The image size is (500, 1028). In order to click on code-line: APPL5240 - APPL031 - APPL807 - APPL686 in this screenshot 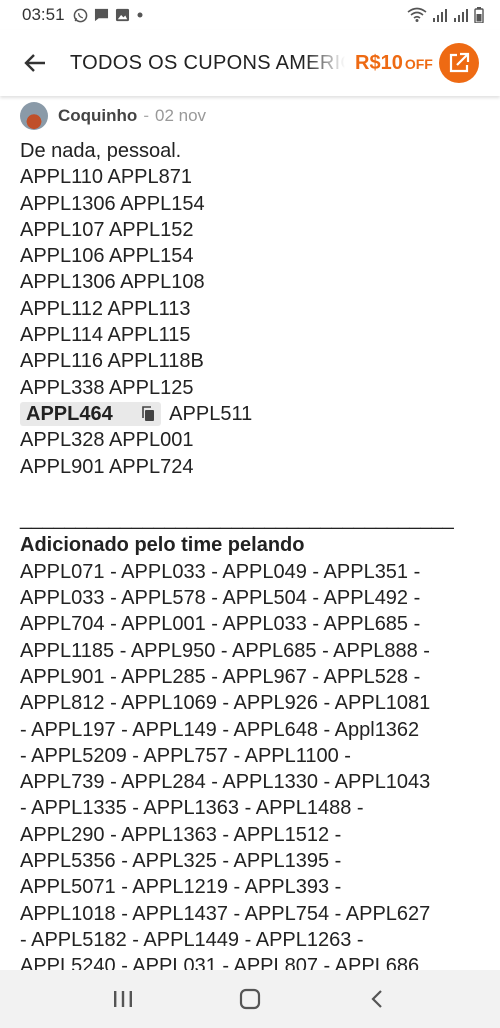, I will do `click(220, 962)`.